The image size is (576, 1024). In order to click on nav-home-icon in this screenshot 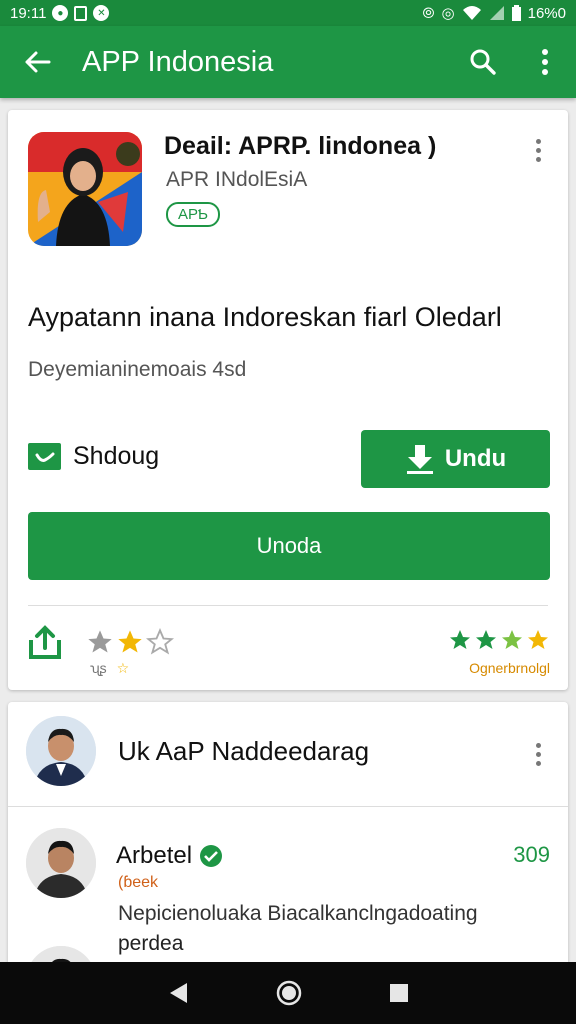, I will do `click(289, 993)`.